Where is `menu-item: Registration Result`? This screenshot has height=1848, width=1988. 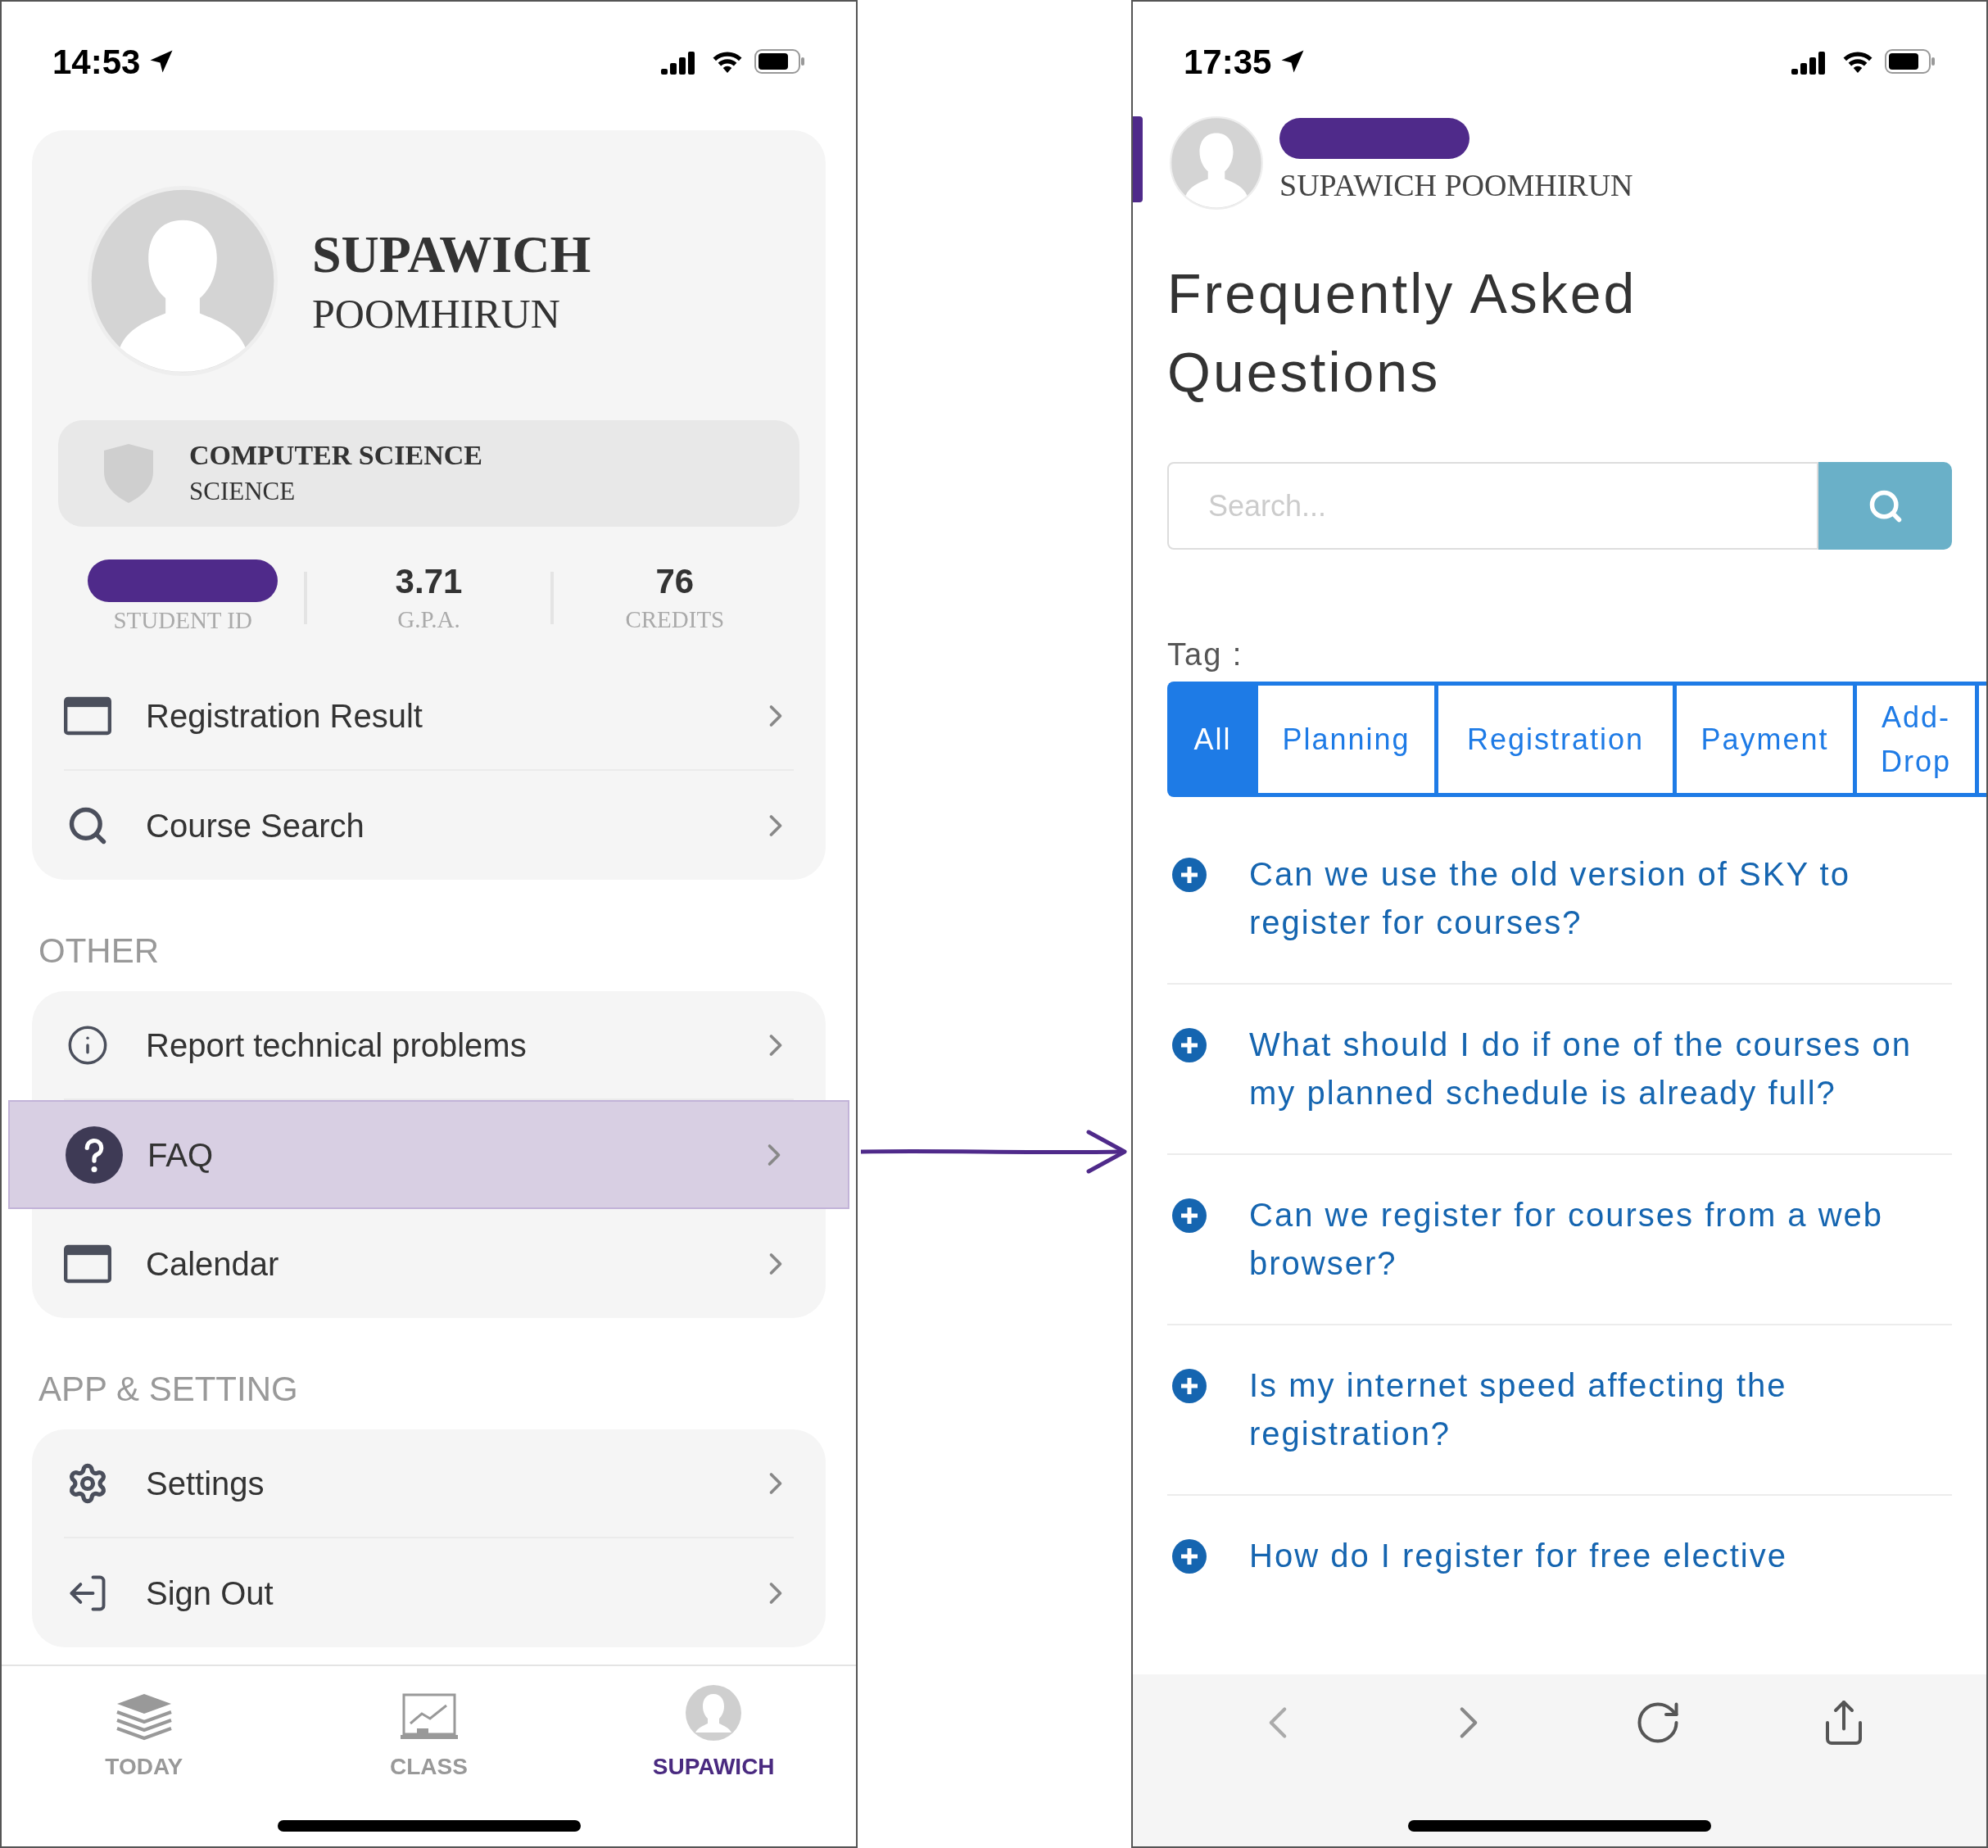
menu-item: Registration Result is located at coordinates (429, 716).